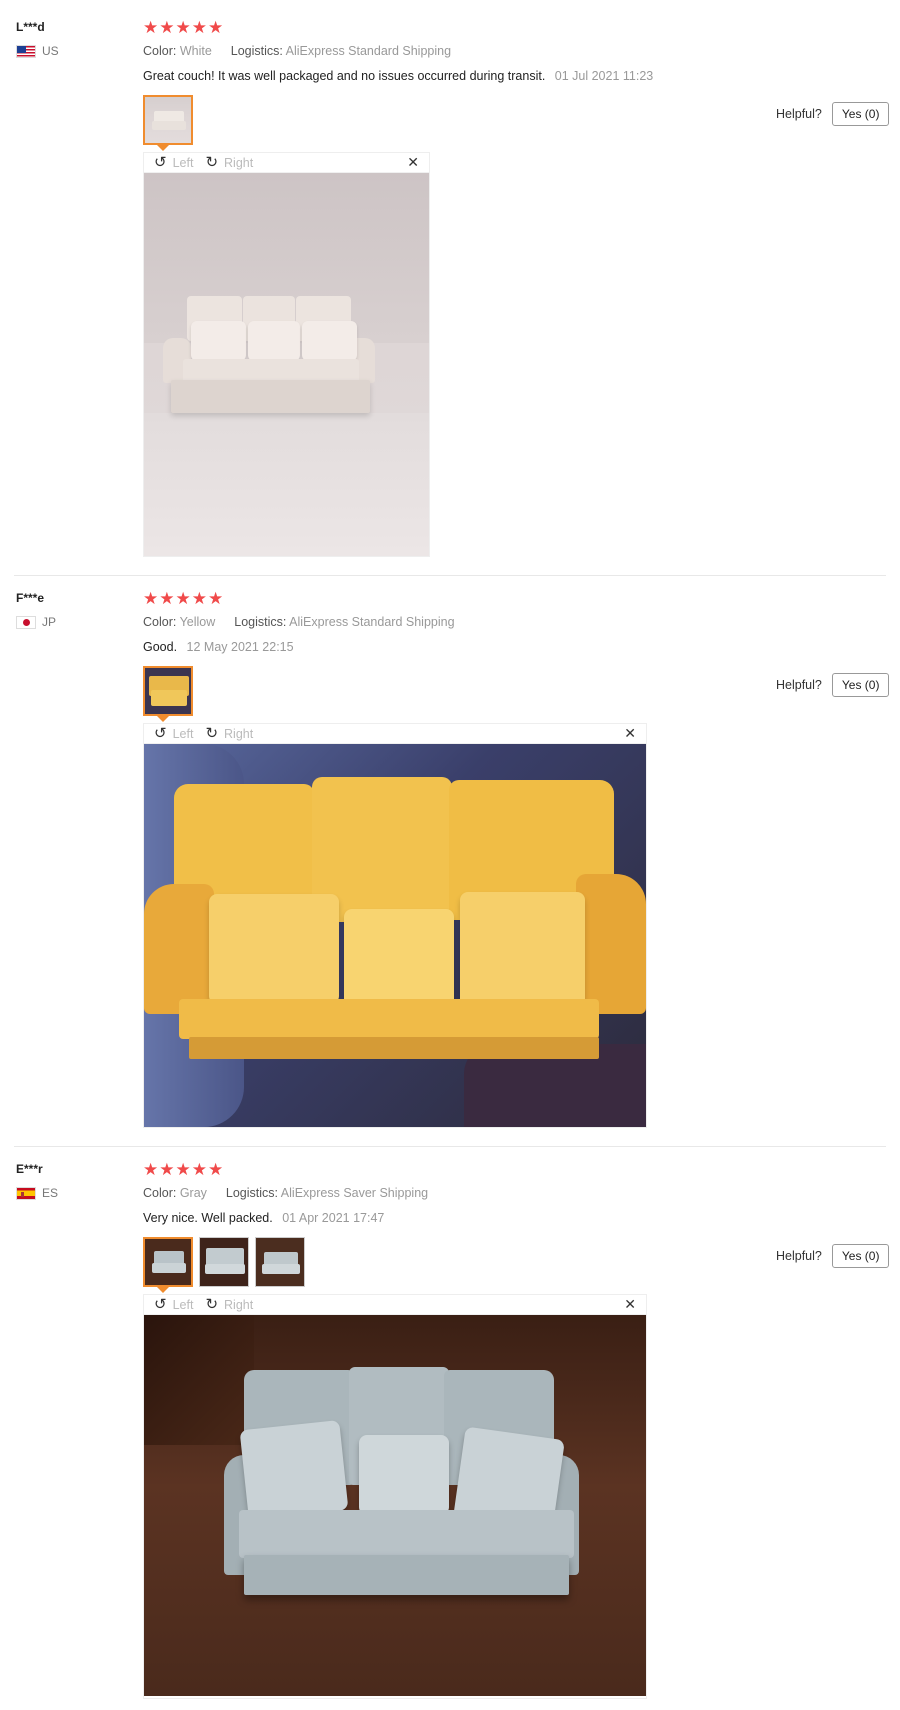 The height and width of the screenshot is (1710, 900). I want to click on review-date: 01 Apr 2021 17:47, so click(333, 1218).